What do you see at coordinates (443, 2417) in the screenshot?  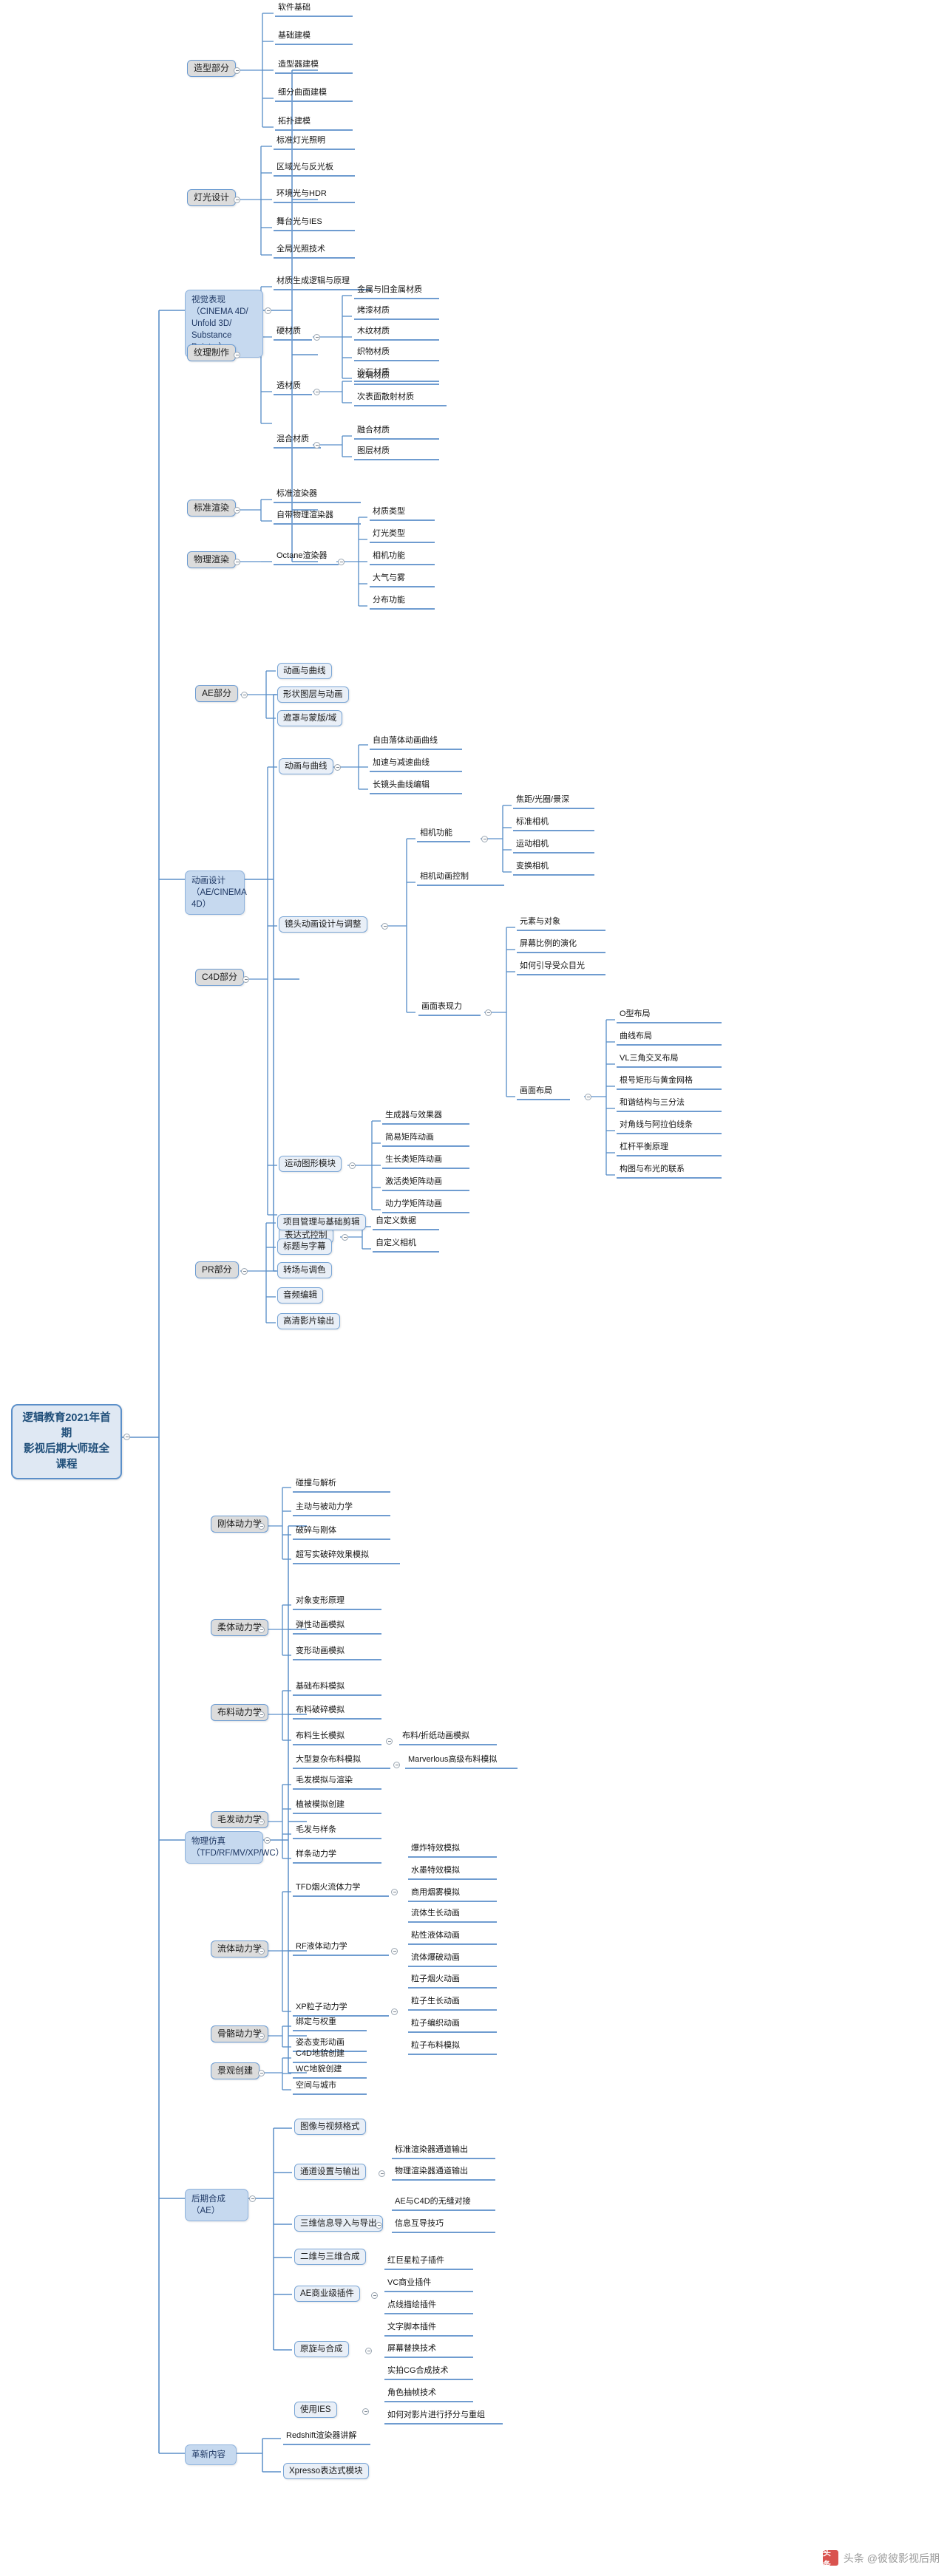 I see `leaf-film-reorganization: 如何对影片进行抒分与重组` at bounding box center [443, 2417].